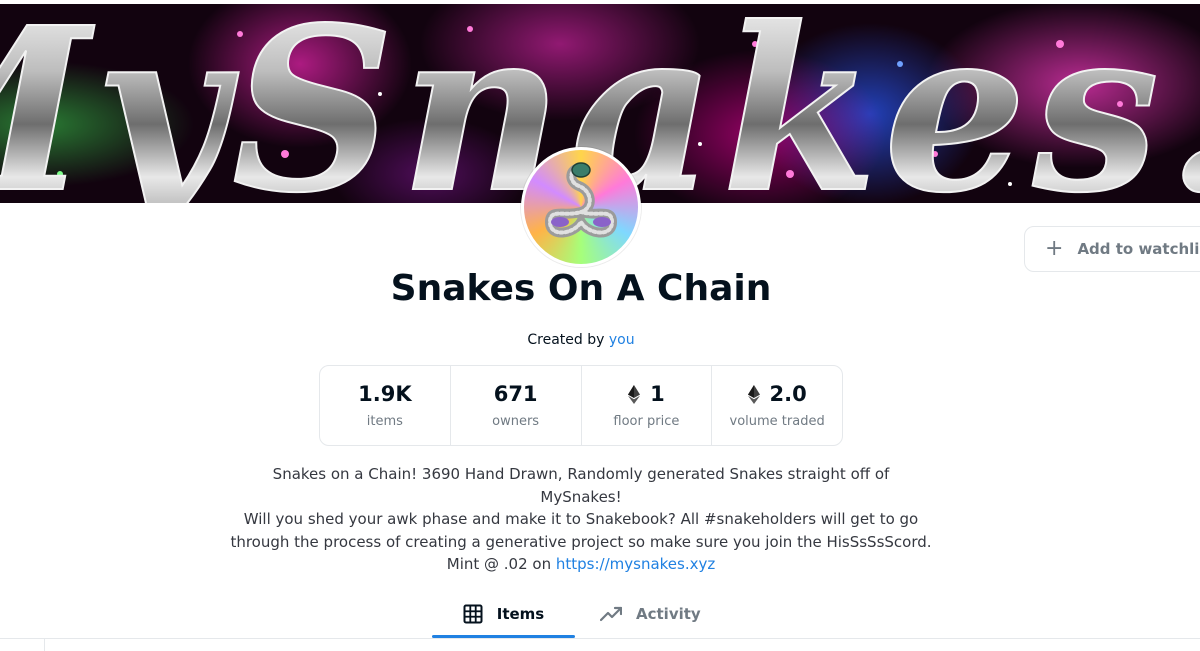 The height and width of the screenshot is (651, 1200). What do you see at coordinates (668, 614) in the screenshot?
I see `tab-activity-label: Activity` at bounding box center [668, 614].